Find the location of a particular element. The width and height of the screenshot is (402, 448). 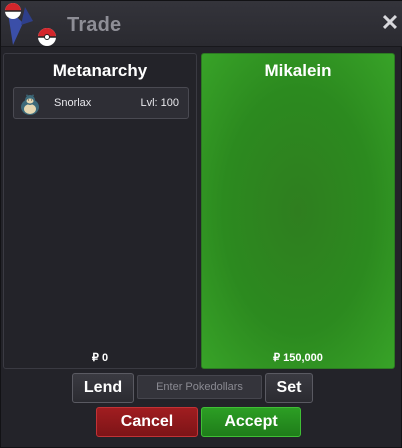

lend-button: Lend is located at coordinates (103, 388).